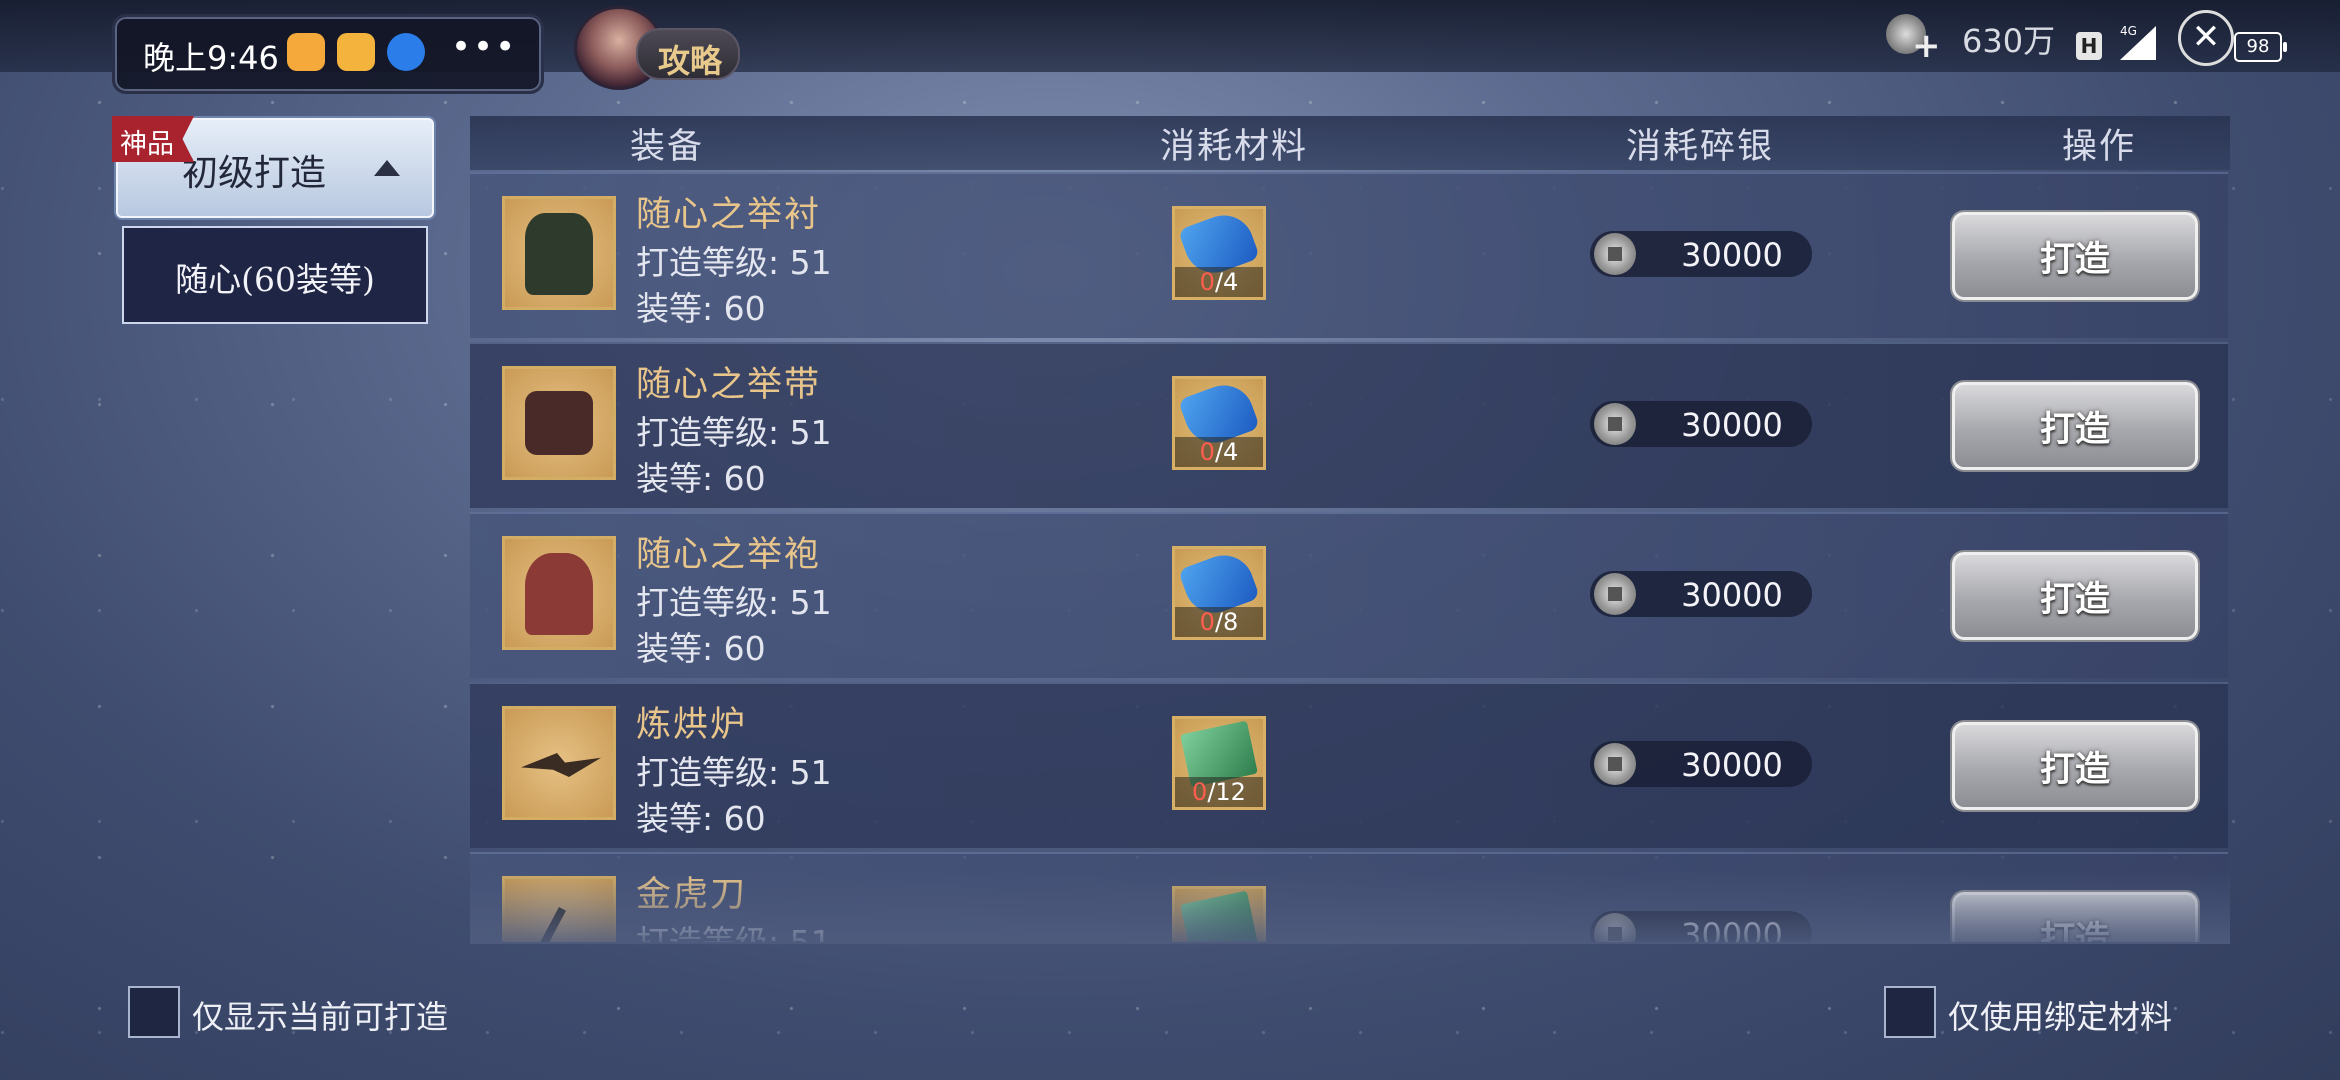  Describe the element at coordinates (559, 423) in the screenshot. I see `belt-icon` at that location.